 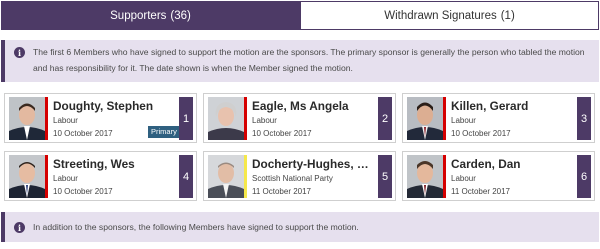 I want to click on member-card: Streeting, Wes Labour 10 October 2017 4, so click(x=100, y=176).